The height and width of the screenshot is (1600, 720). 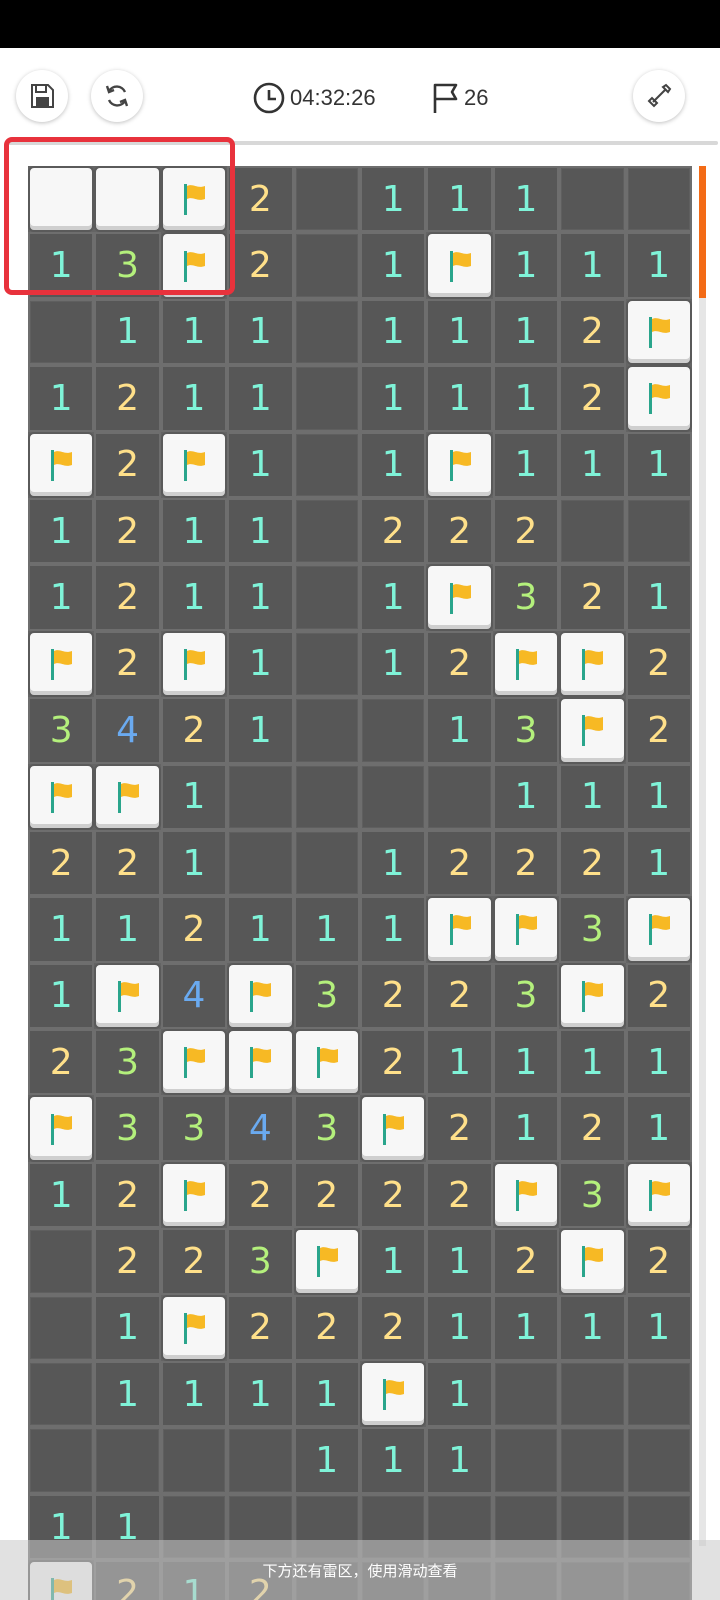 I want to click on restart-button, so click(x=117, y=96).